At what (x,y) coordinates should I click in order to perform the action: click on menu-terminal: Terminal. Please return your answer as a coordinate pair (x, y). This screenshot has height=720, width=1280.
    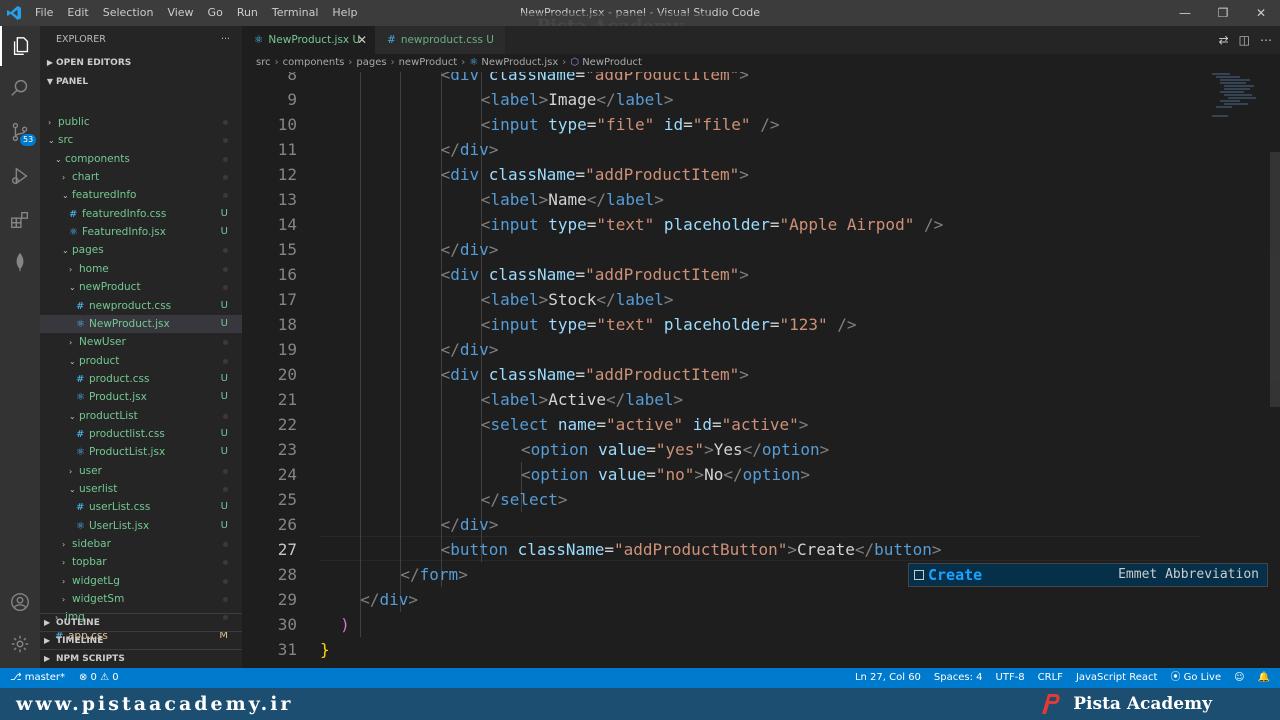
    Looking at the image, I should click on (295, 13).